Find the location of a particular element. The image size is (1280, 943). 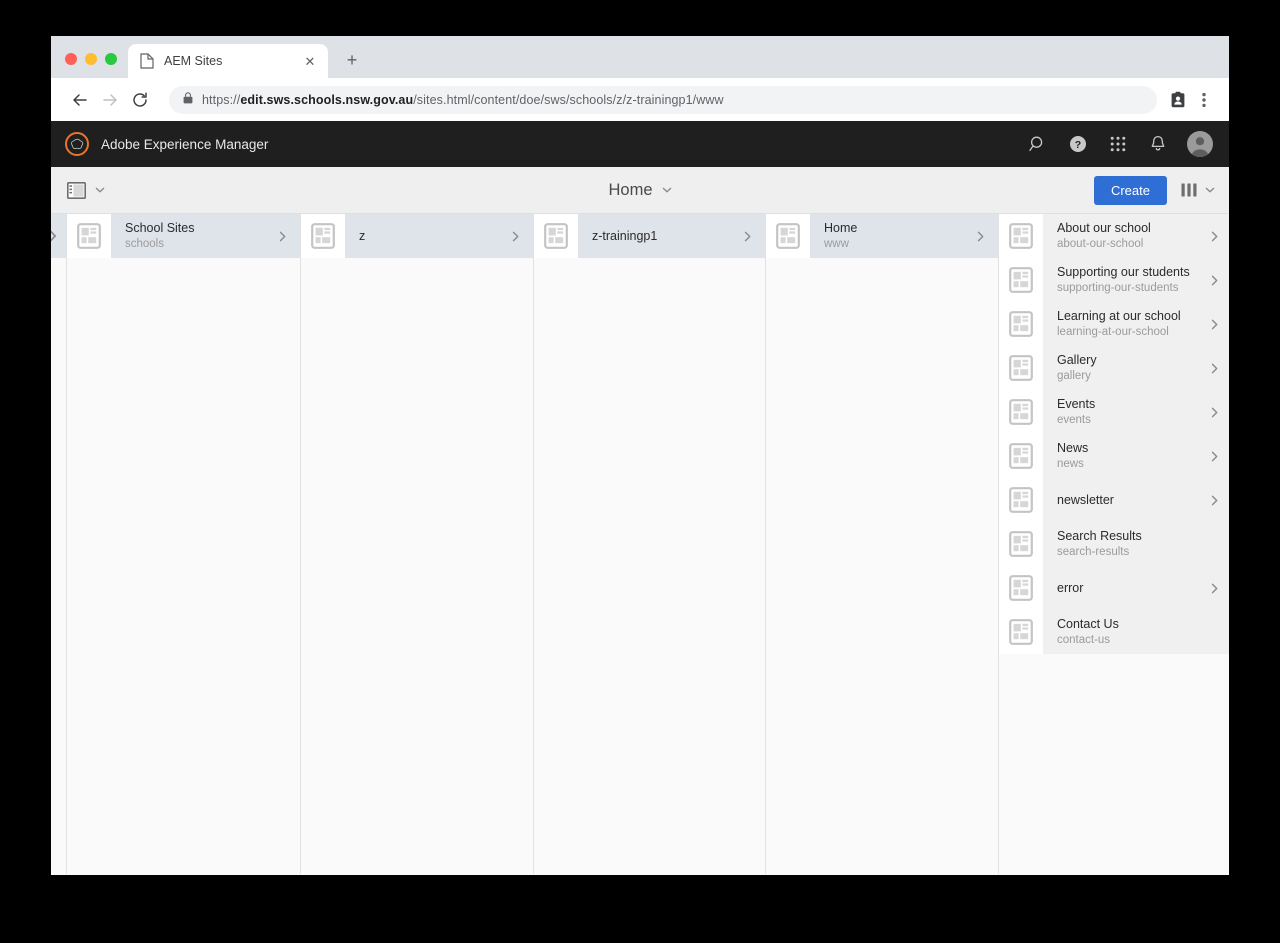

rail-toggle-button is located at coordinates (86, 190).